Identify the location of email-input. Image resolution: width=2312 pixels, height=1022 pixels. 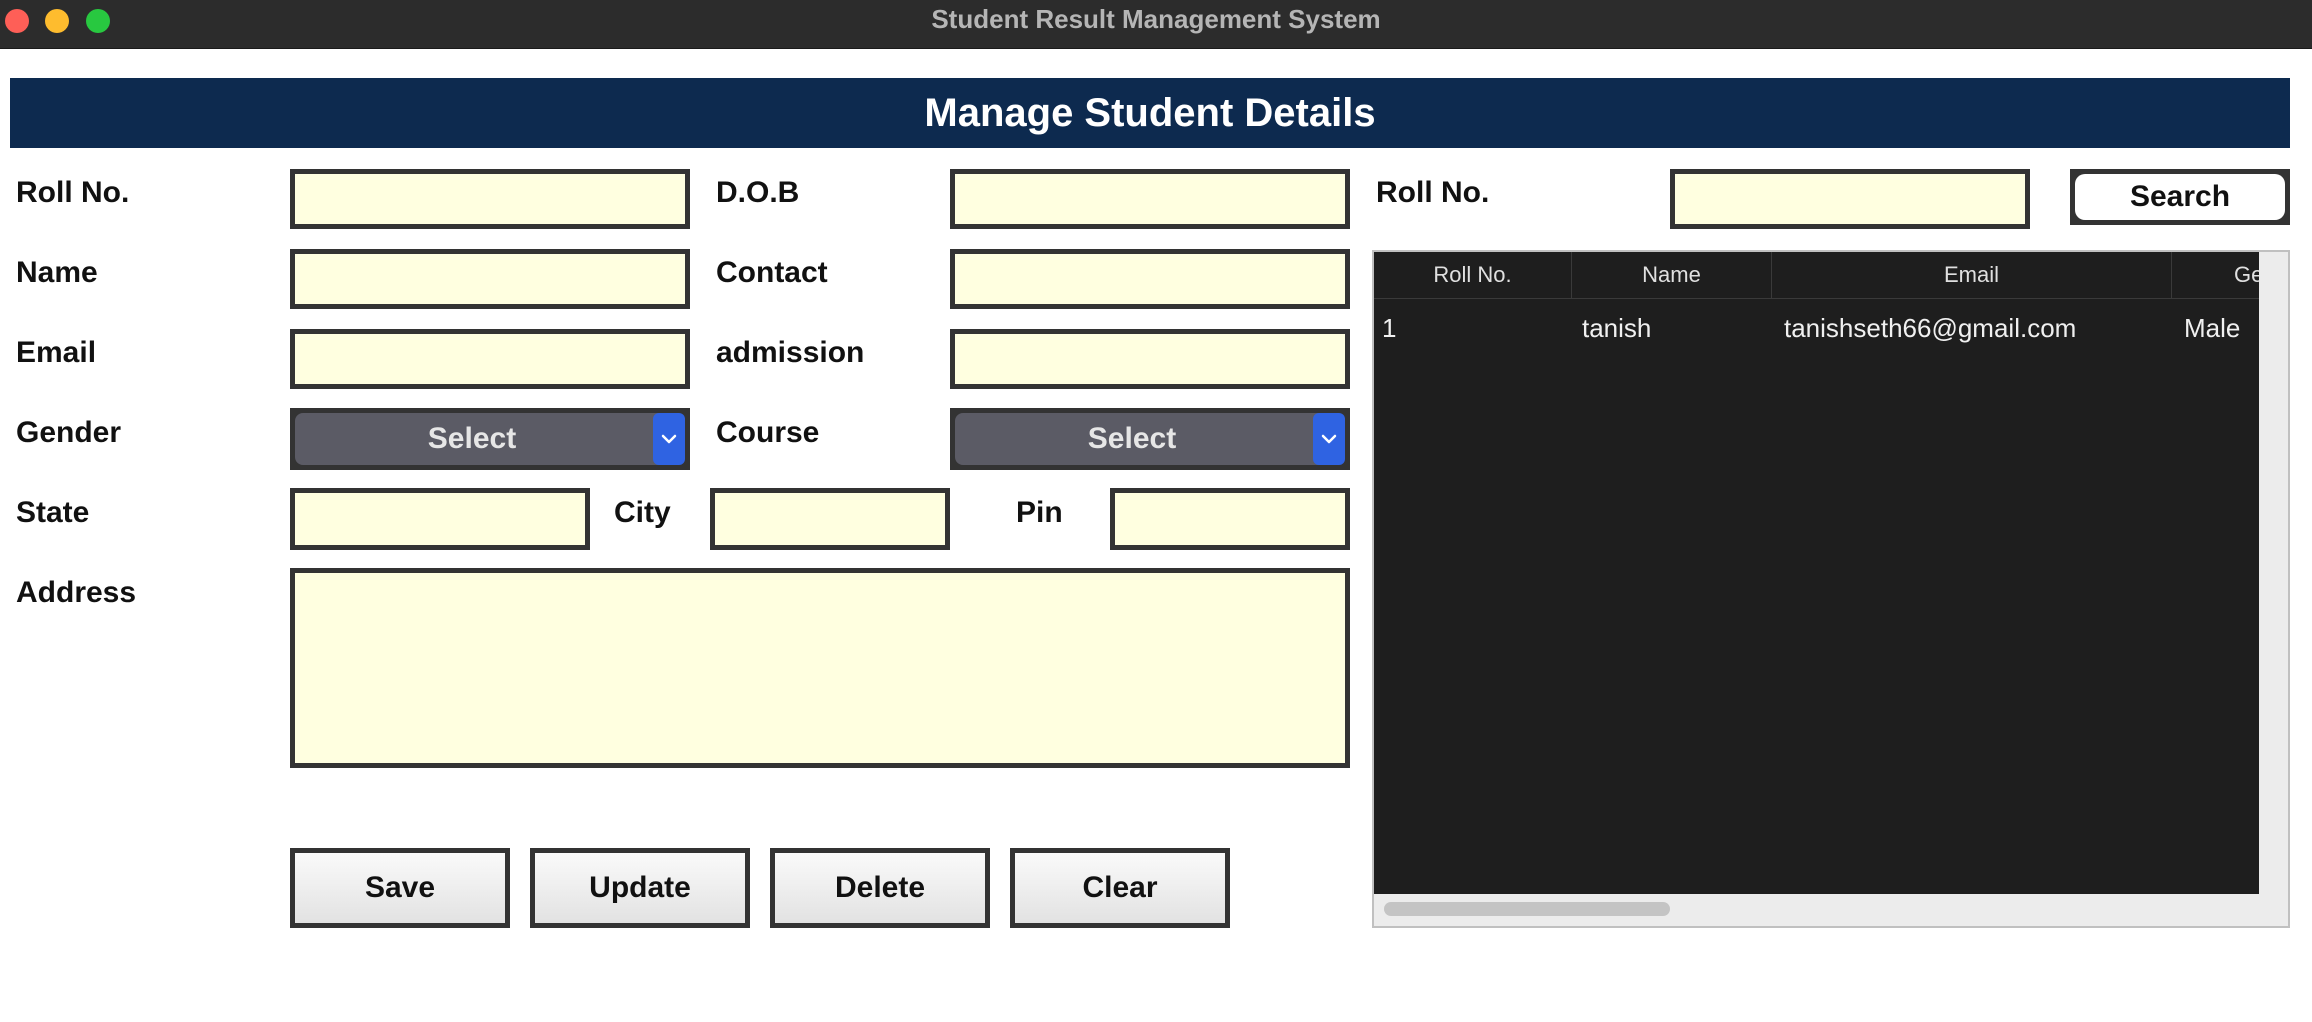
(490, 359).